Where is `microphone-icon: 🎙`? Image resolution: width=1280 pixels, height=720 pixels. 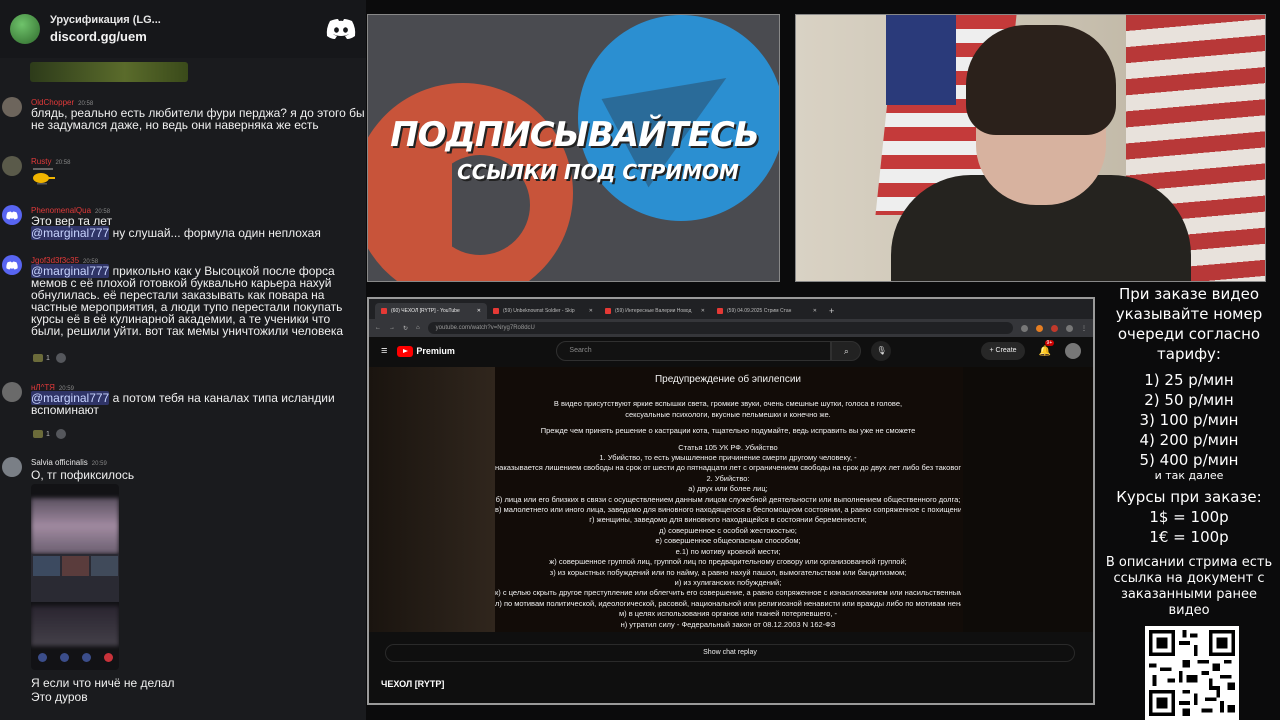
microphone-icon: 🎙 is located at coordinates (881, 351).